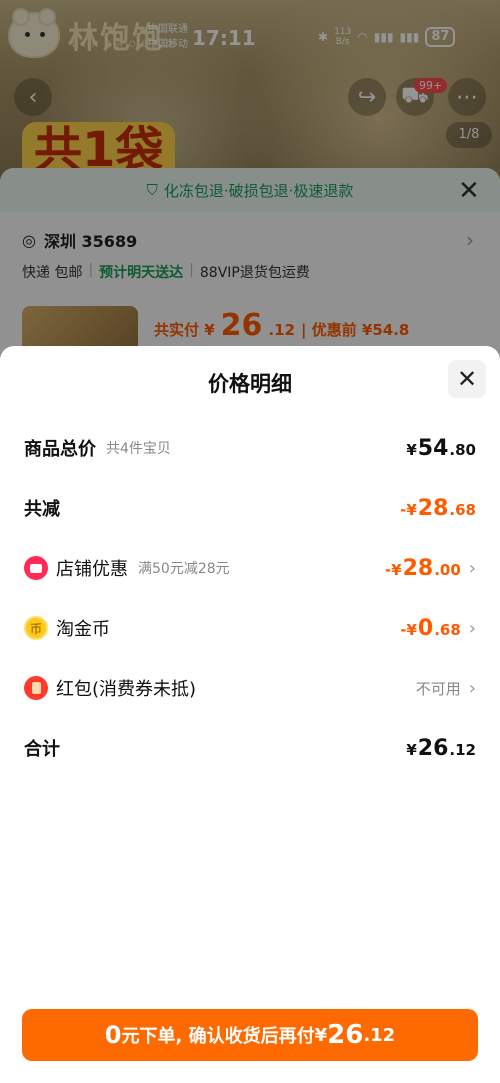  I want to click on coin-icon: 币, so click(36, 628).